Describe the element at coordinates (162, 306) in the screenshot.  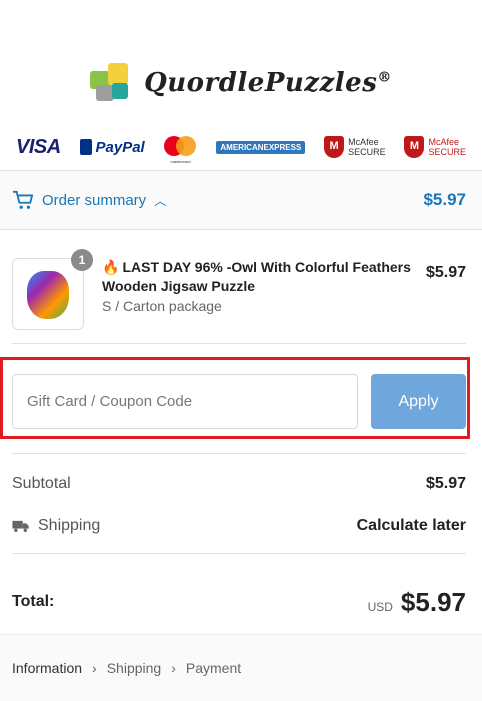
I see `product-variant: S / Carton package` at that location.